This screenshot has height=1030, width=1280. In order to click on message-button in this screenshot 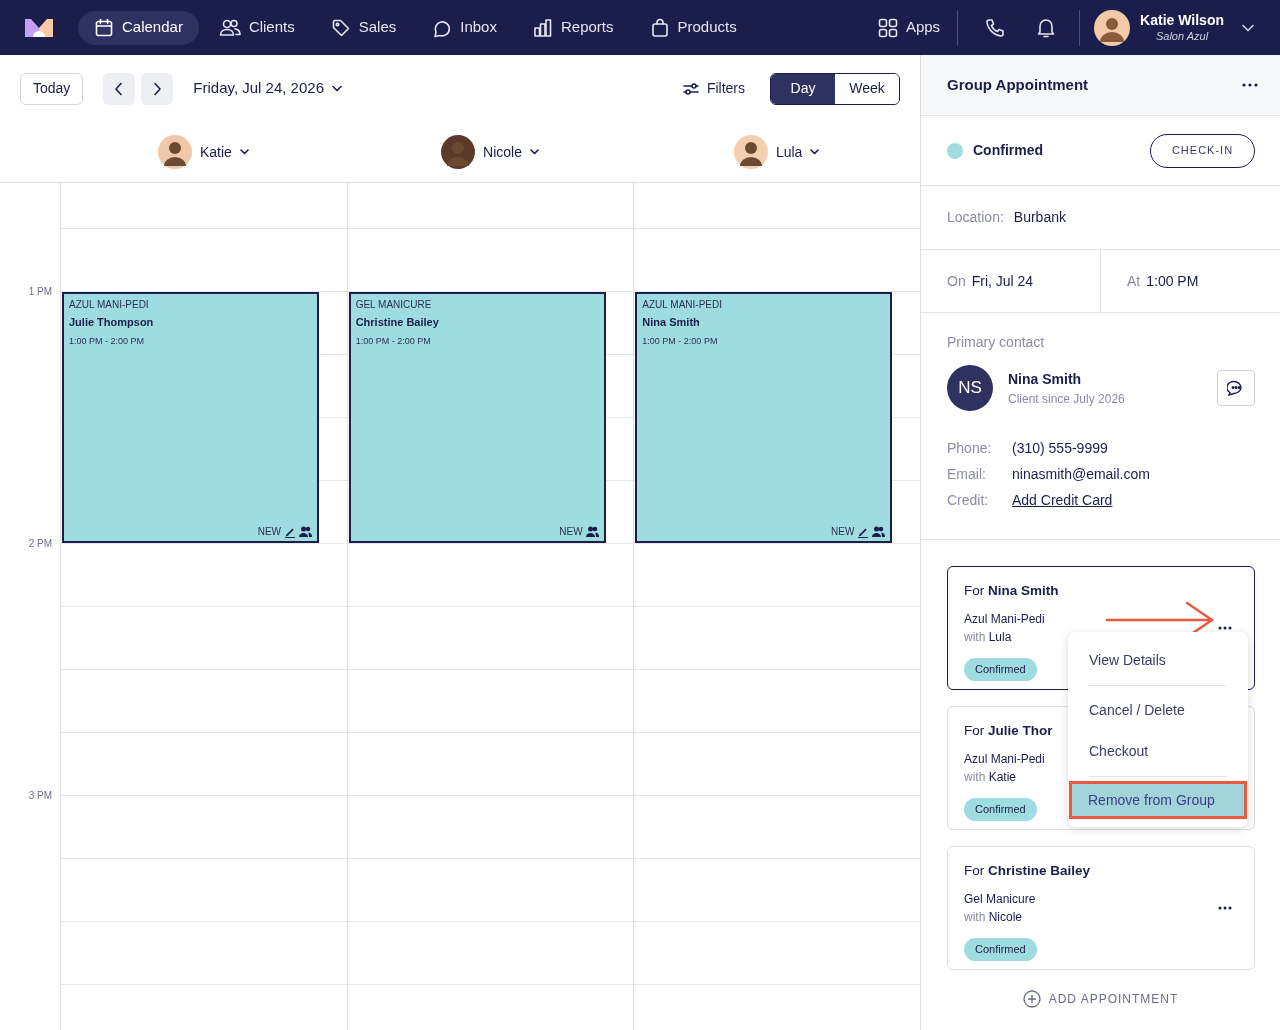, I will do `click(1236, 388)`.